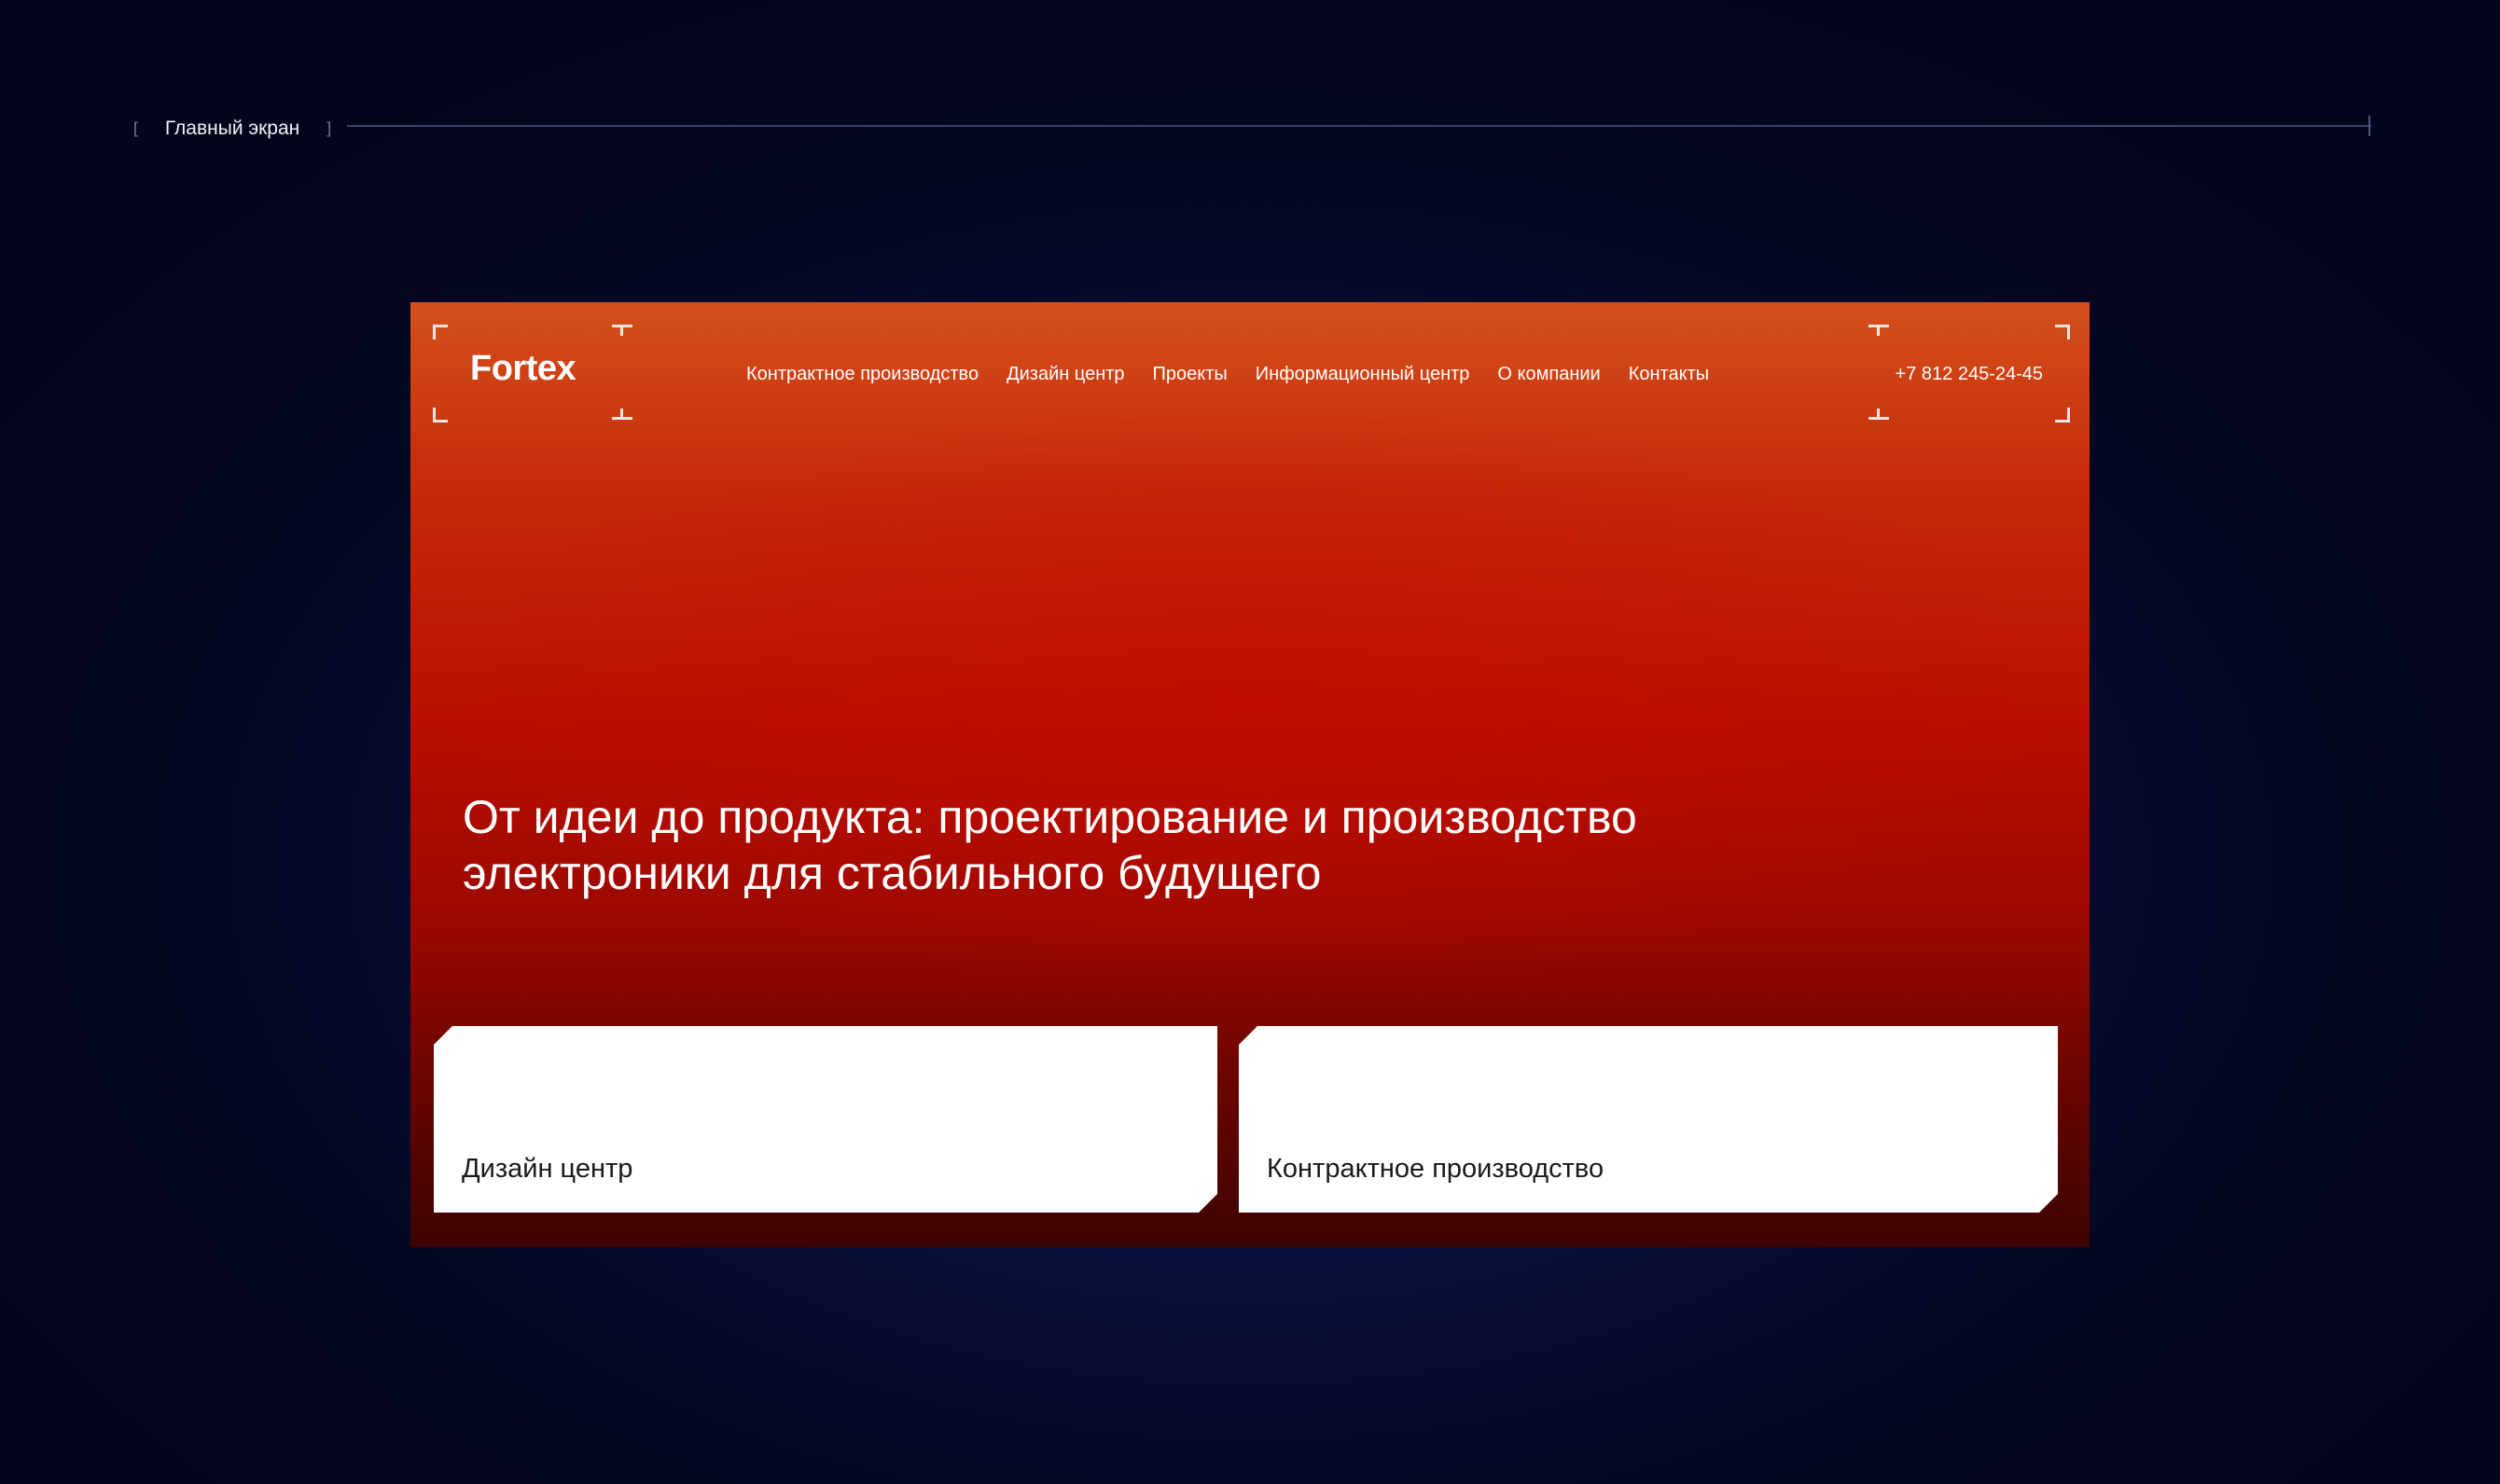 This screenshot has height=1484, width=2500. I want to click on phone-link: +7 812 245-24-45, so click(1970, 374).